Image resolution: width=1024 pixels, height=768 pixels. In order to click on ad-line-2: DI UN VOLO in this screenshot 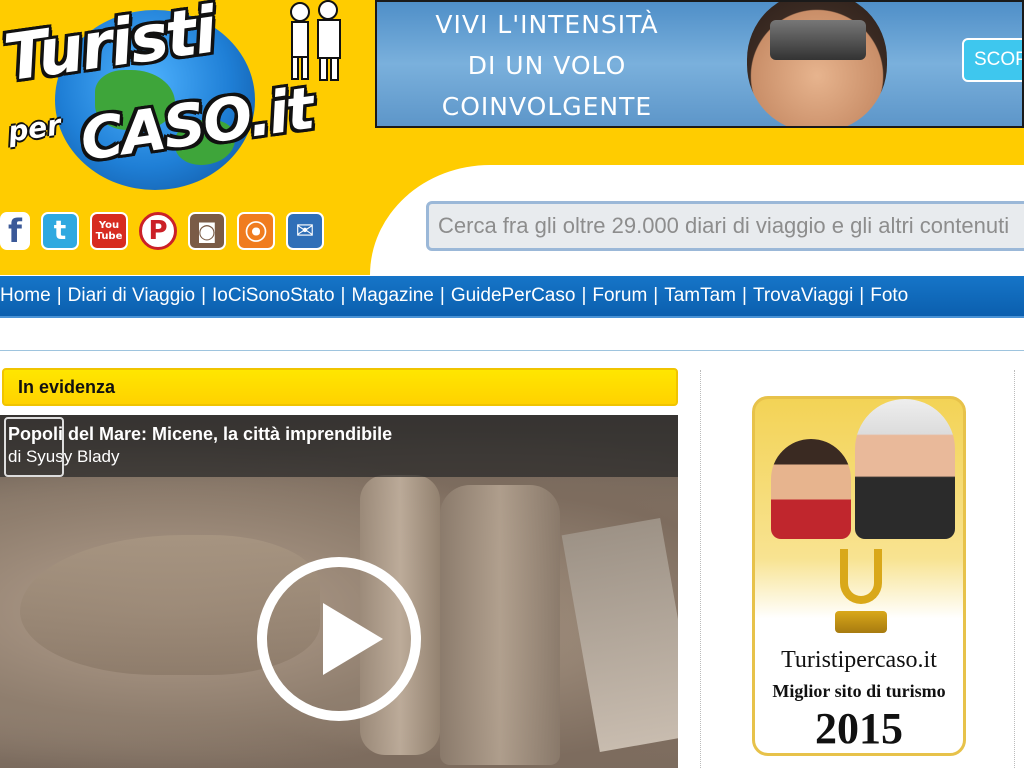, I will do `click(547, 65)`.